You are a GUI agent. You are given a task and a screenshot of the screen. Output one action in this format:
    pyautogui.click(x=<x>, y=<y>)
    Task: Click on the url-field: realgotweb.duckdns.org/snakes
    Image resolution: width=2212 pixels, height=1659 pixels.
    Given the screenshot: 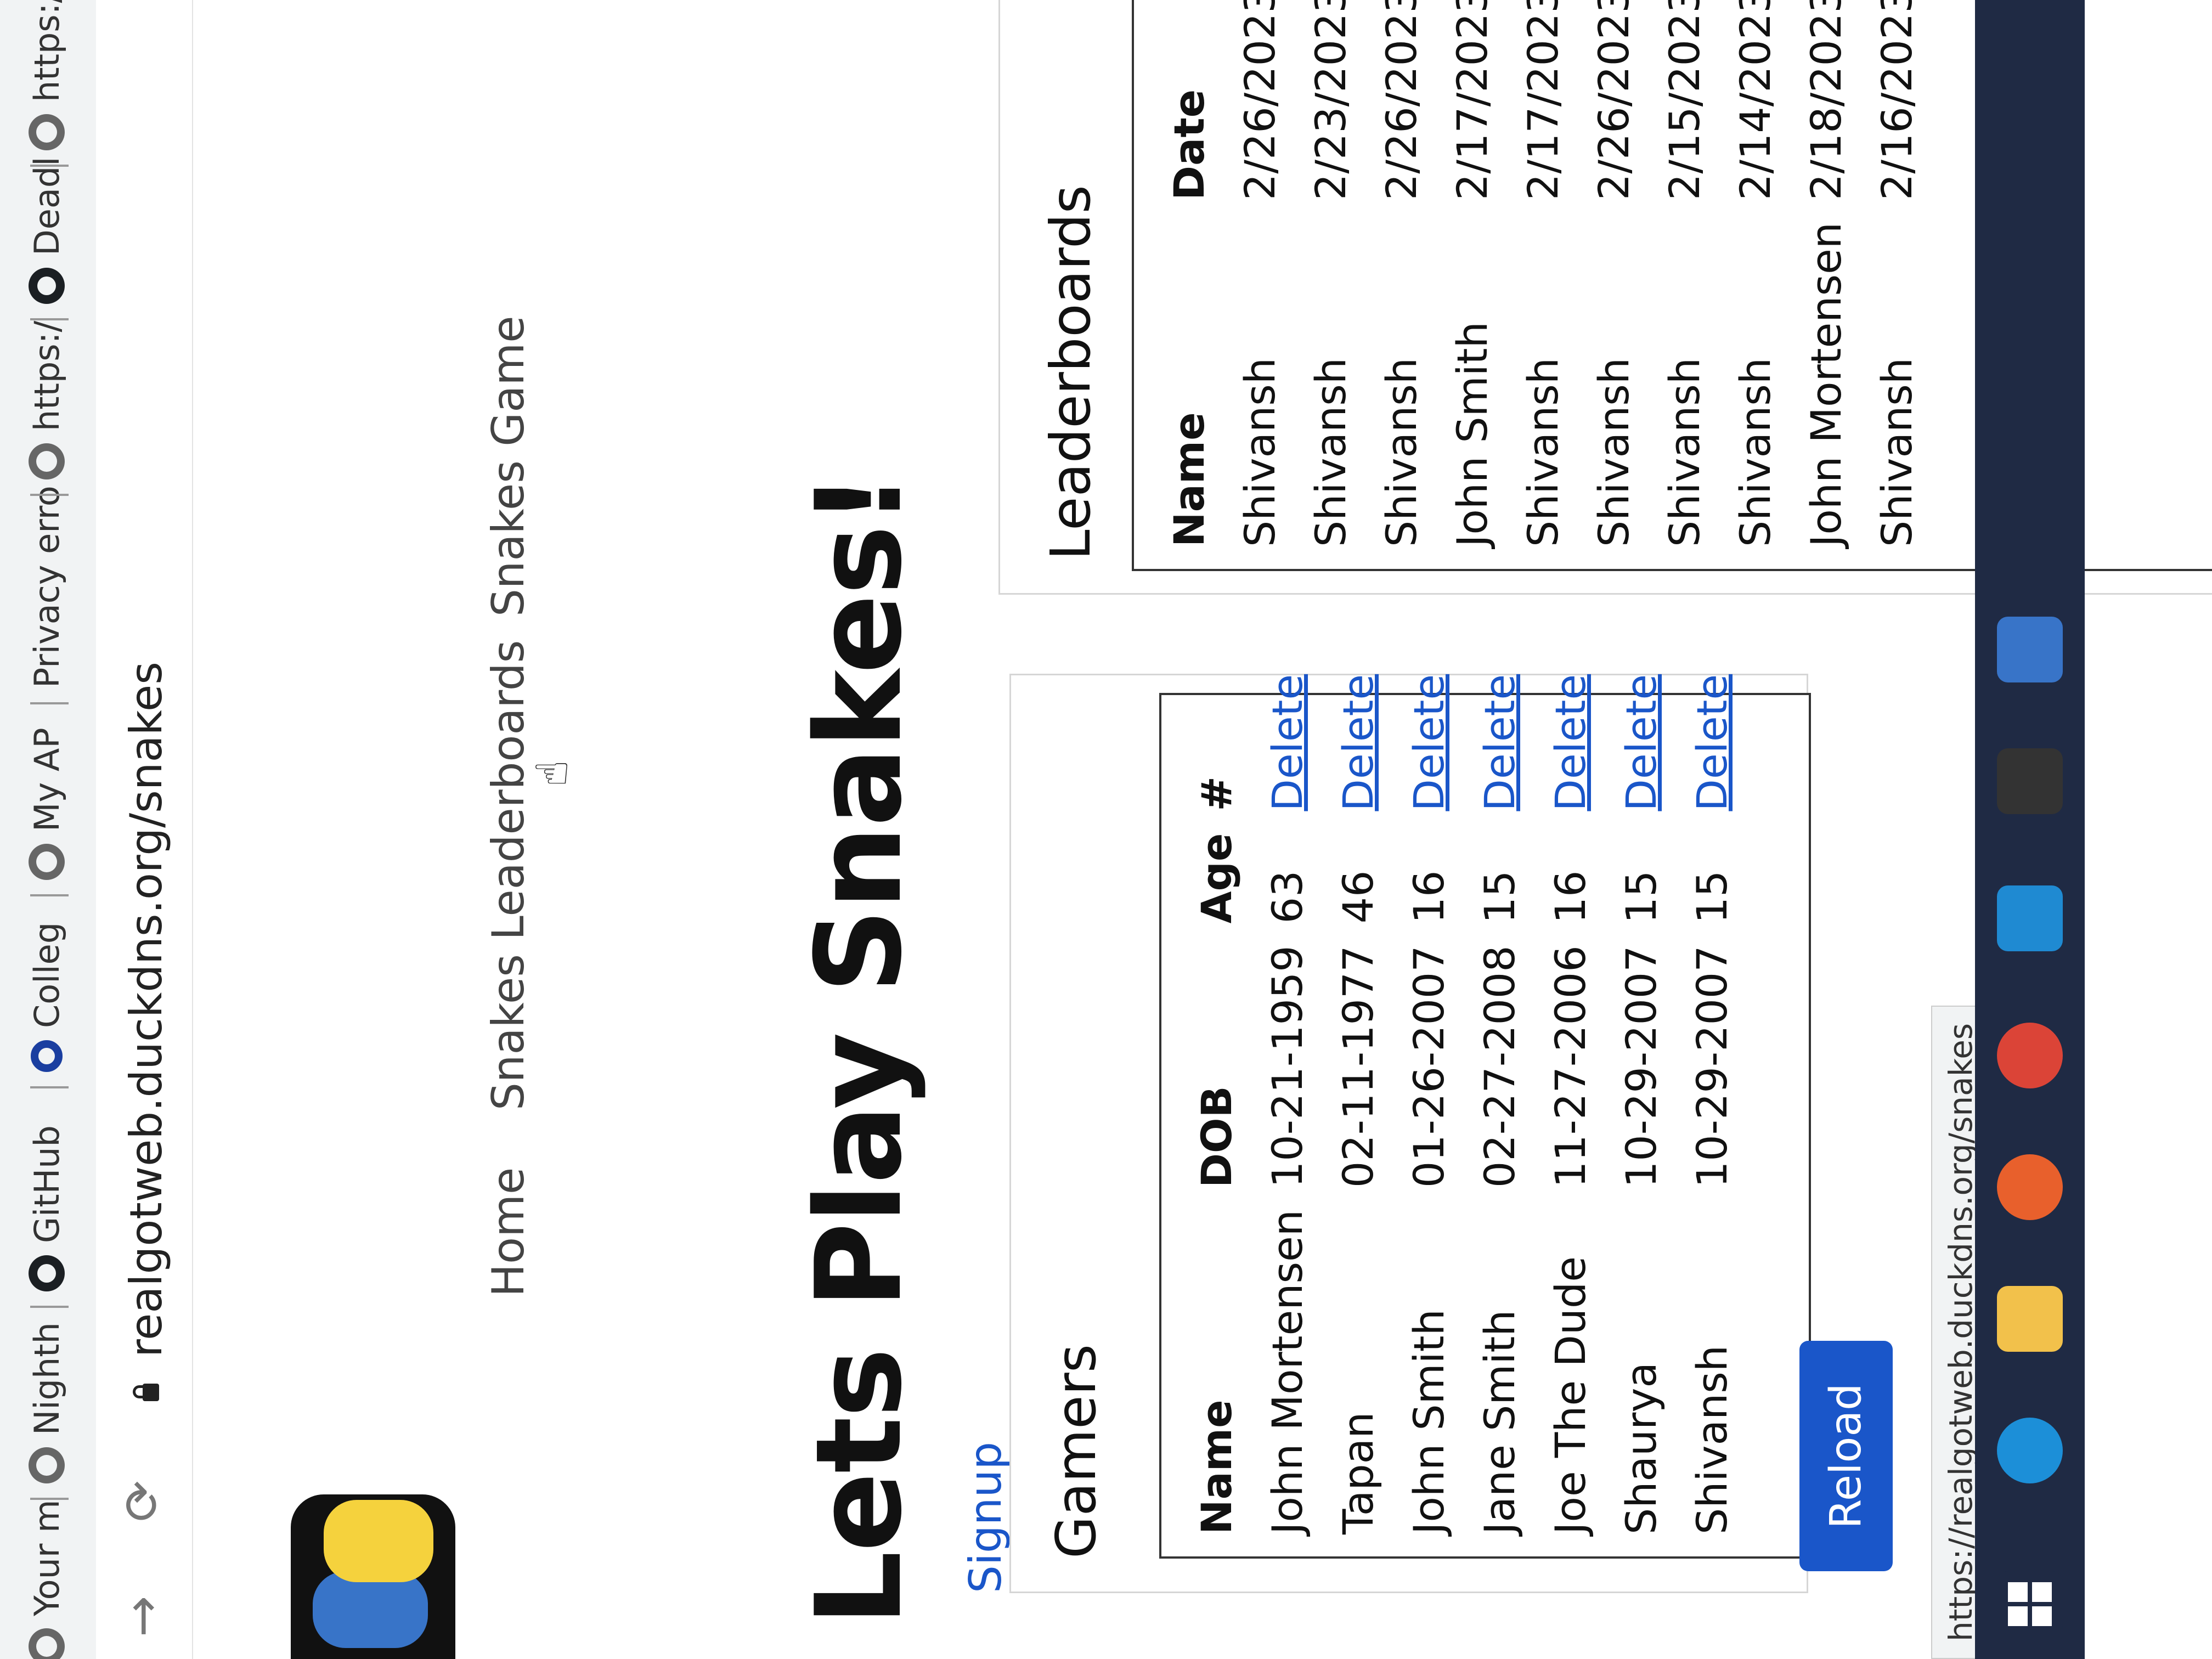 What is the action you would take?
    pyautogui.click(x=146, y=1010)
    